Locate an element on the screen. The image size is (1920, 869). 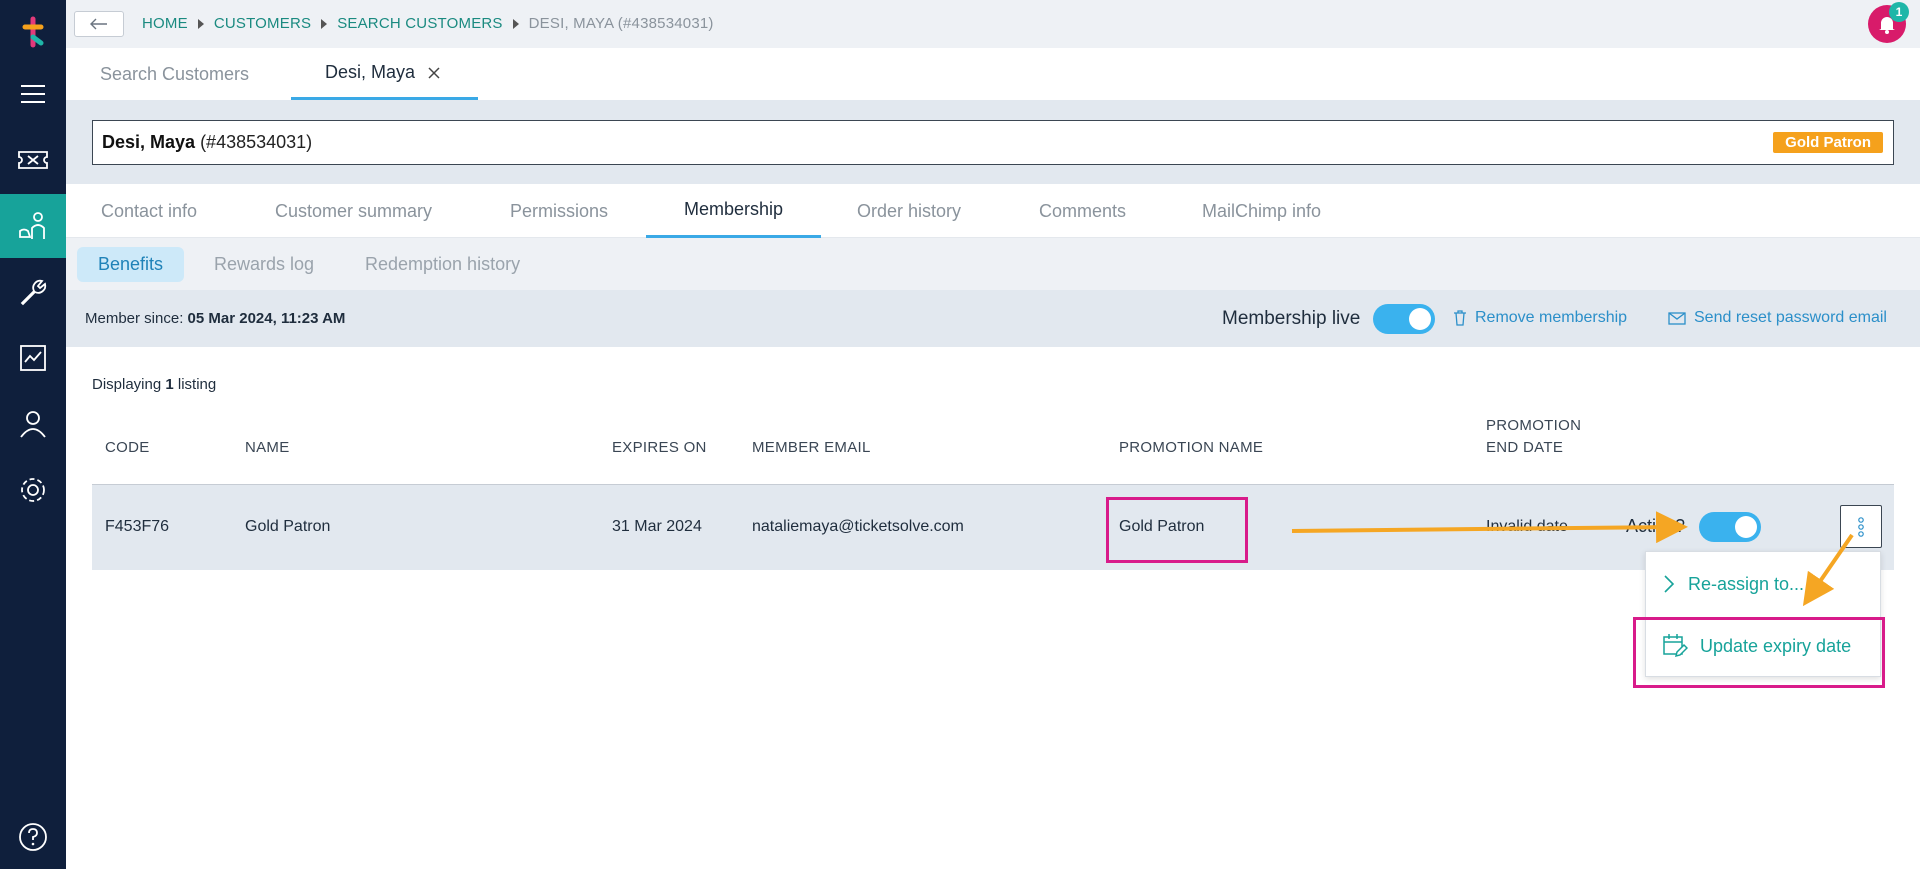
tab-membership: Membership is located at coordinates (733, 211).